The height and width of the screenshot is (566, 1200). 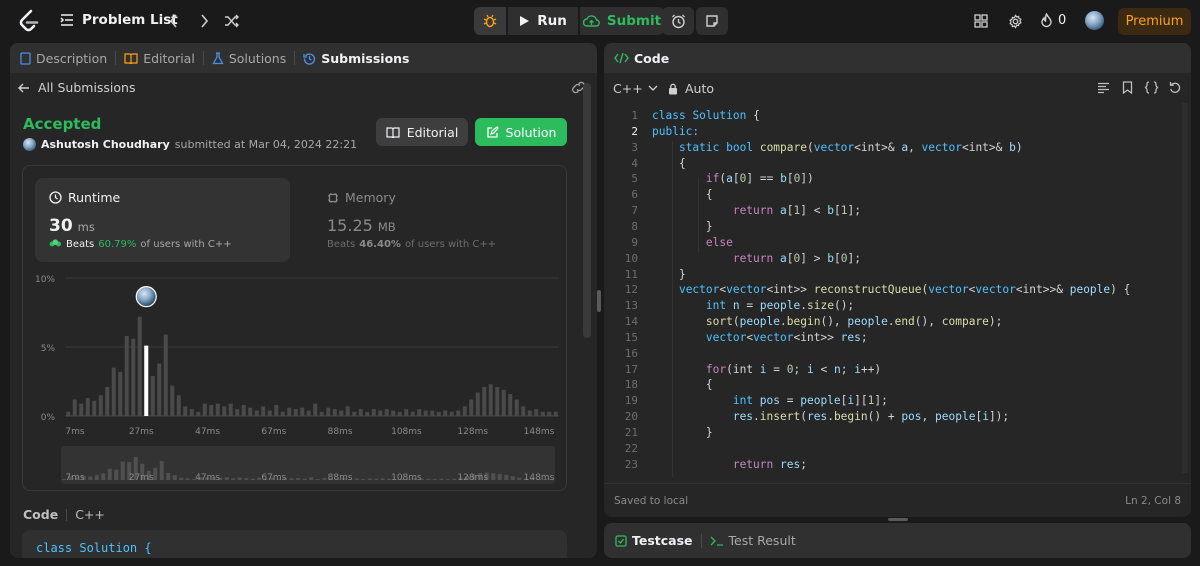 I want to click on code-line: else, so click(x=692, y=242).